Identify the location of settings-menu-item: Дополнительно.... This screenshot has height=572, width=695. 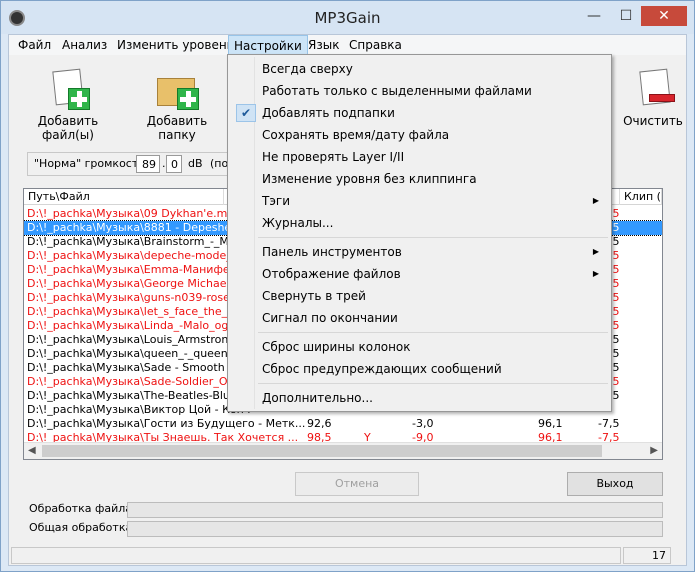
(419, 398).